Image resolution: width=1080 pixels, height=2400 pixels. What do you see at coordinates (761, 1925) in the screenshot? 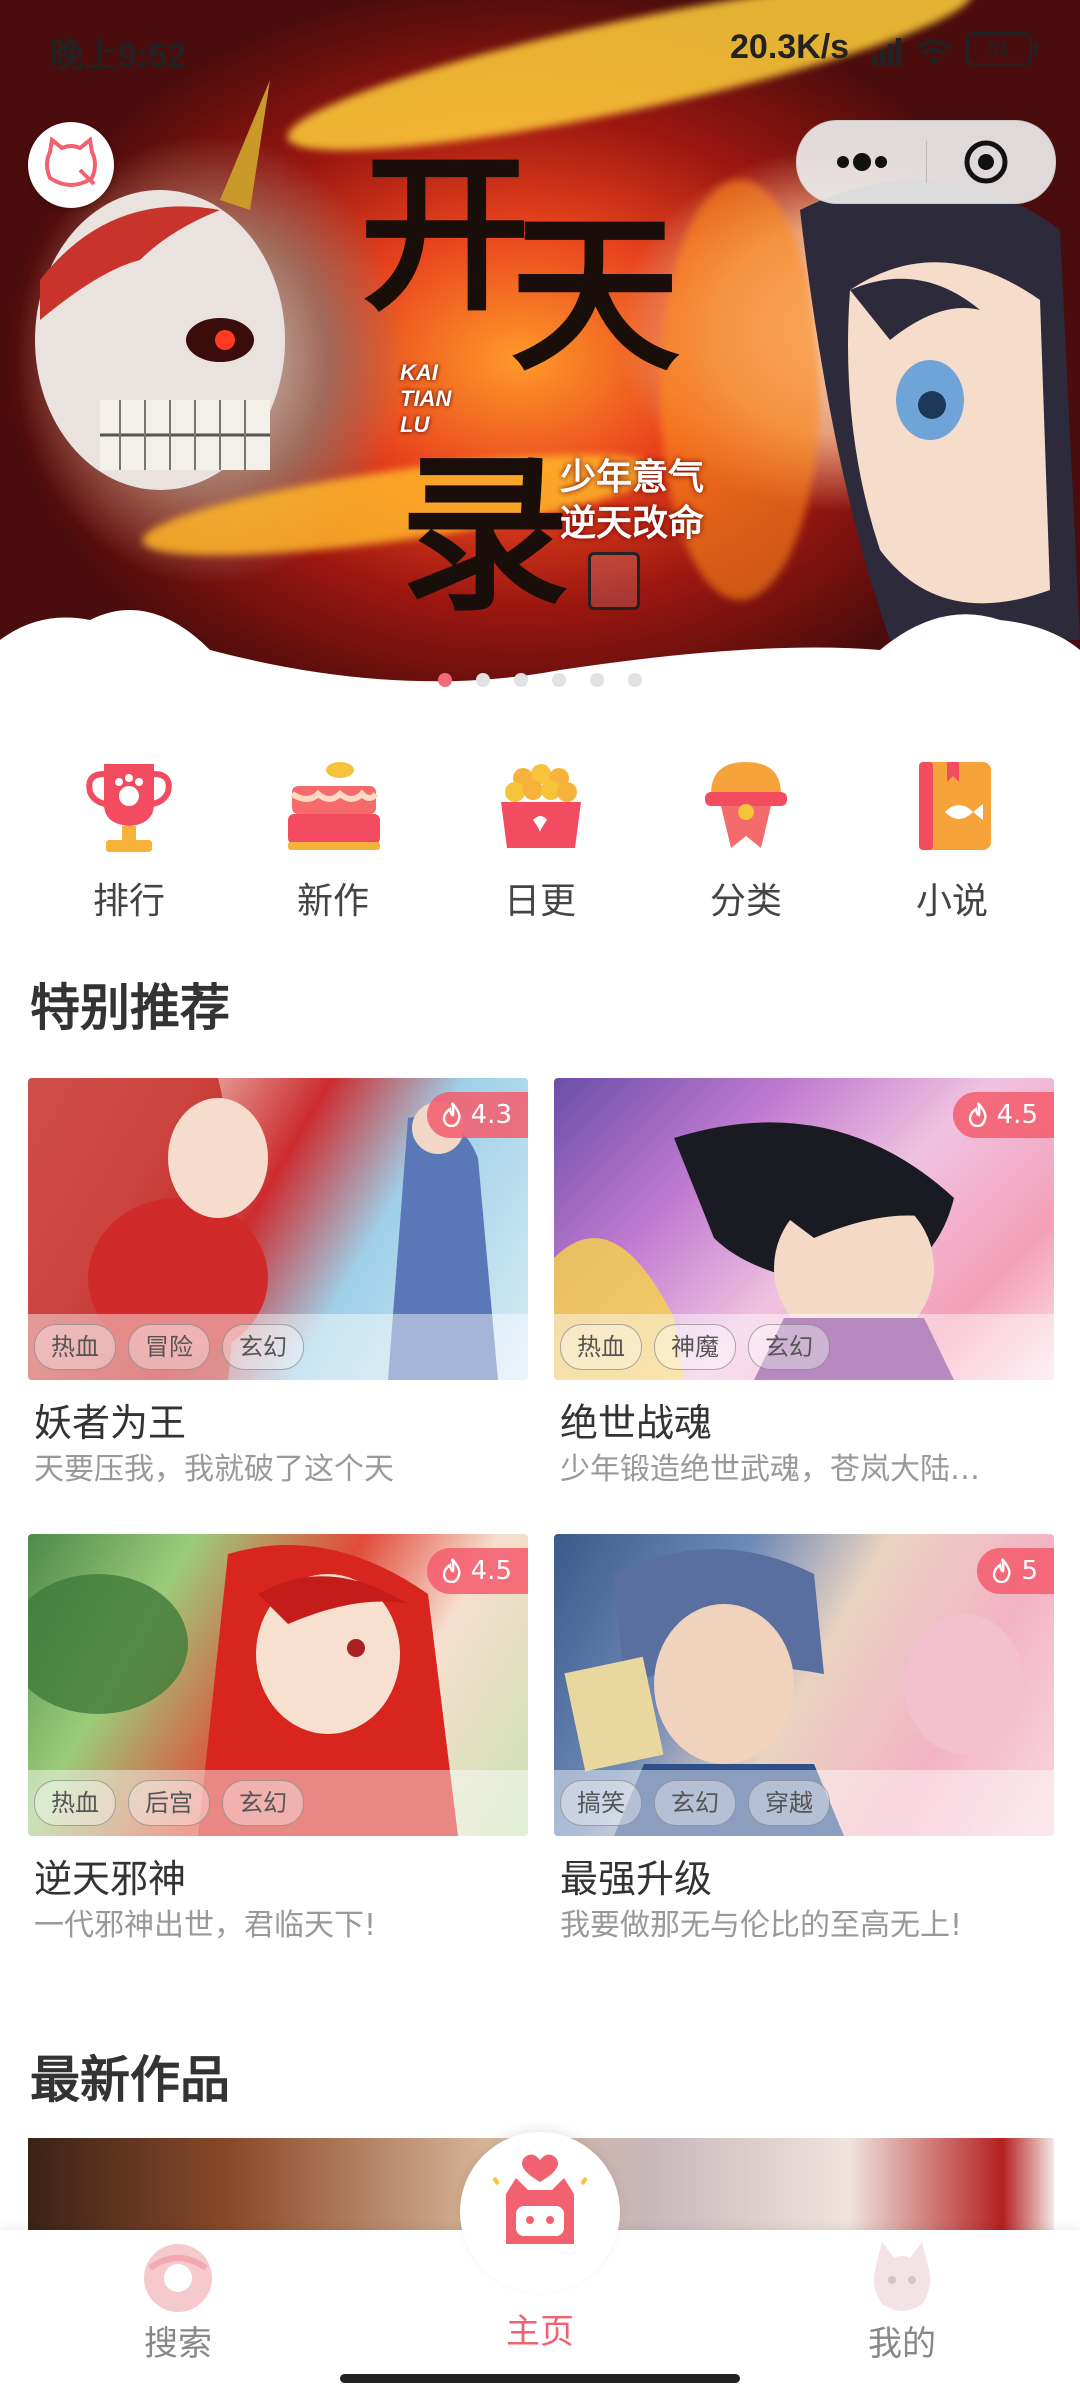
I see `comic-description: 我要做那无与伦比的至高无上!` at bounding box center [761, 1925].